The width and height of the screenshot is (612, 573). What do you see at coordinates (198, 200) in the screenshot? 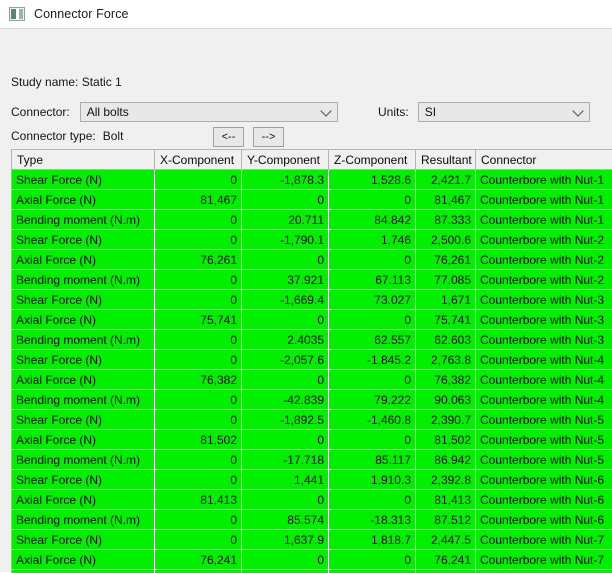
I see `table-cell: 81,467` at bounding box center [198, 200].